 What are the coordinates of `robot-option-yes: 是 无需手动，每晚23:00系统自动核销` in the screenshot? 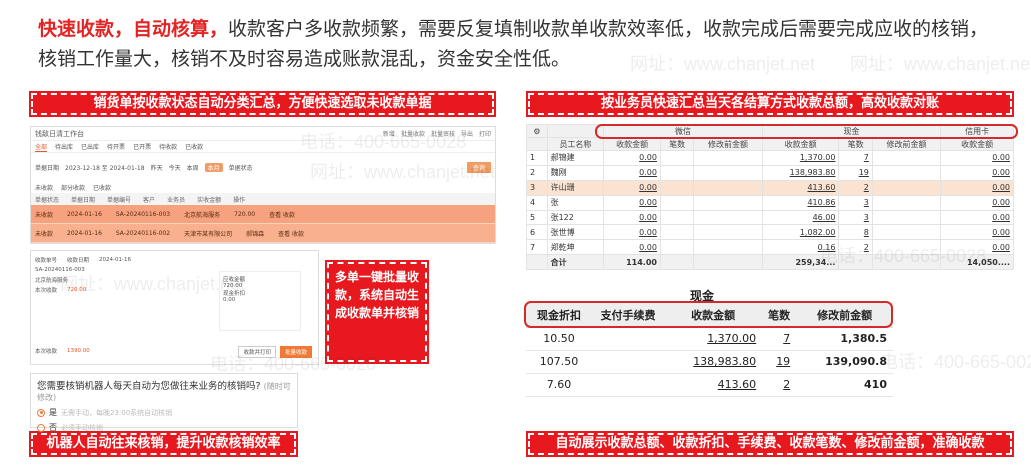 It's located at (164, 412).